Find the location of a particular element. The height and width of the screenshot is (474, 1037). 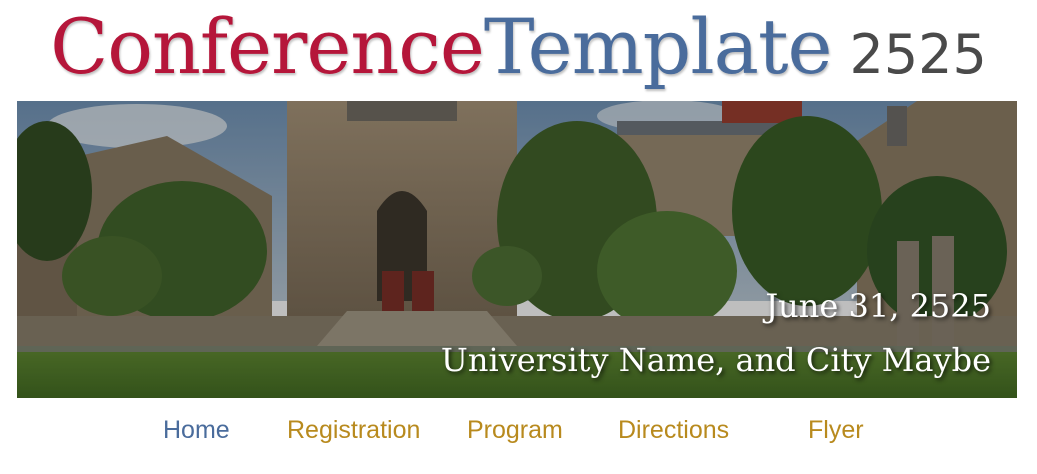

title-conference: Conference is located at coordinates (267, 46).